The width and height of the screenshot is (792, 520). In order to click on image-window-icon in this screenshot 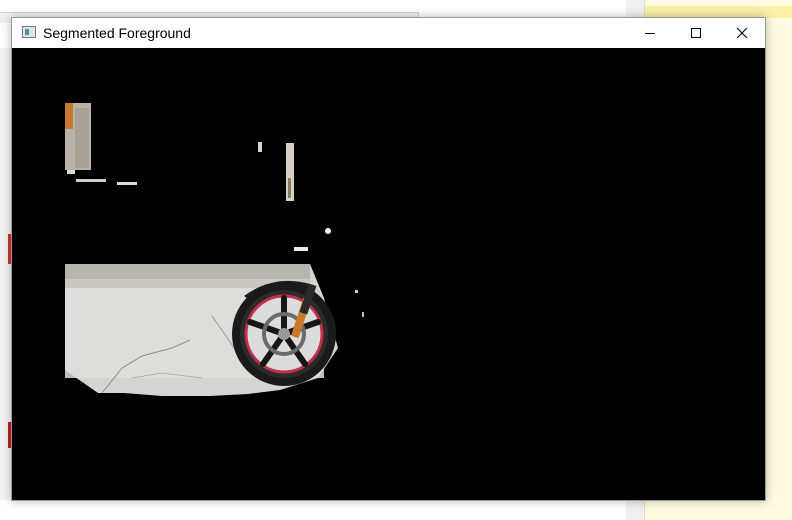, I will do `click(29, 32)`.